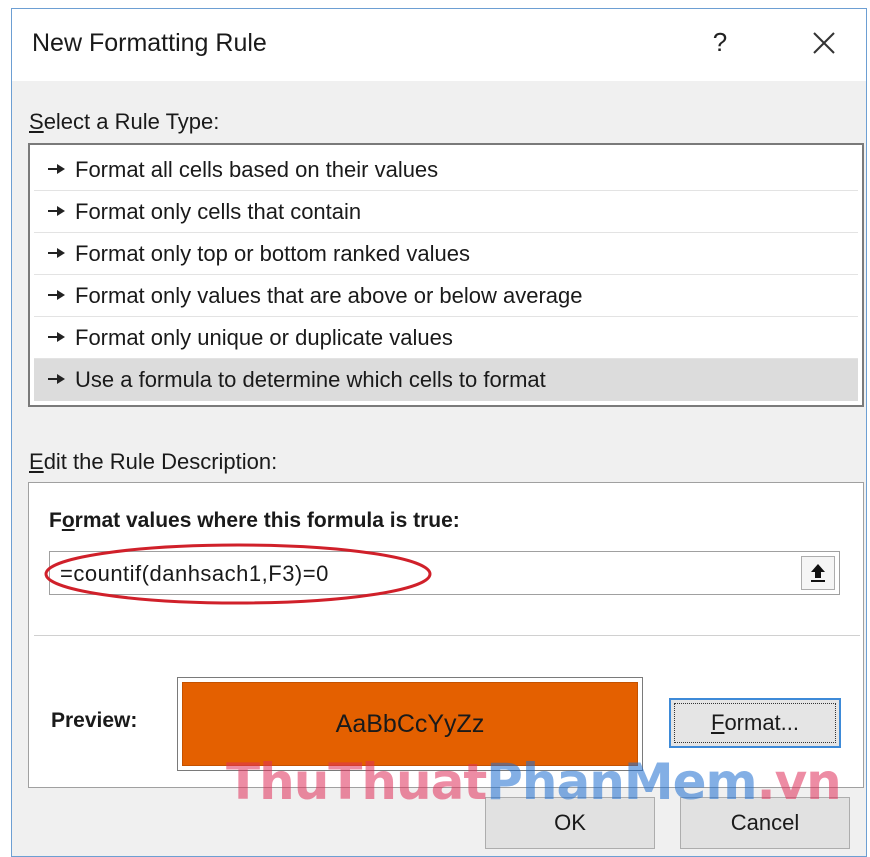 This screenshot has height=857, width=870. I want to click on preview-label: Preview:, so click(94, 720).